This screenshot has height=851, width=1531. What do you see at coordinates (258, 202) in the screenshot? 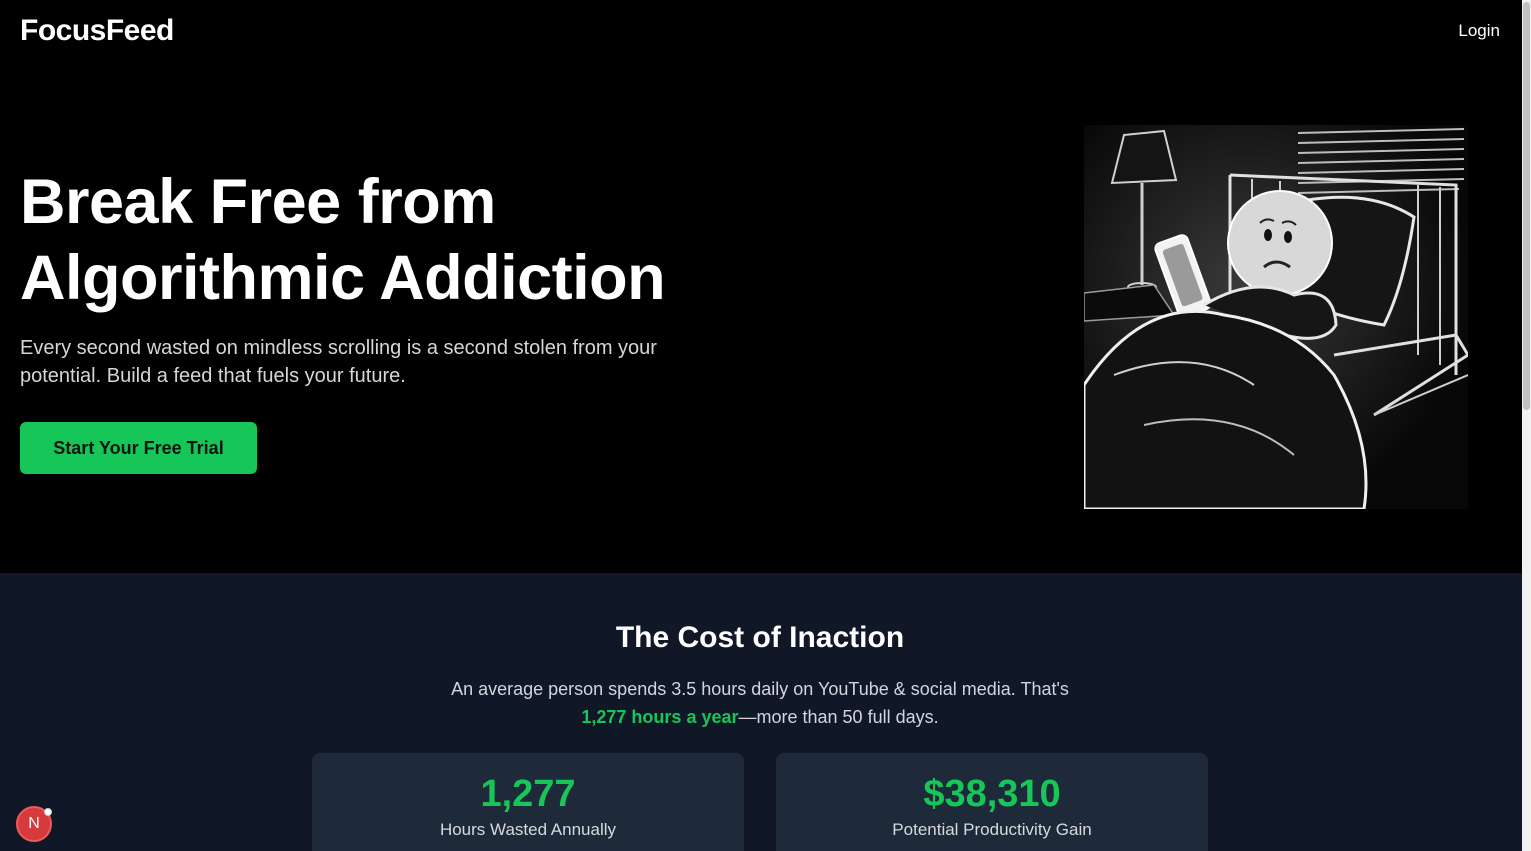
I see `hero-title-line1: Break Free from` at bounding box center [258, 202].